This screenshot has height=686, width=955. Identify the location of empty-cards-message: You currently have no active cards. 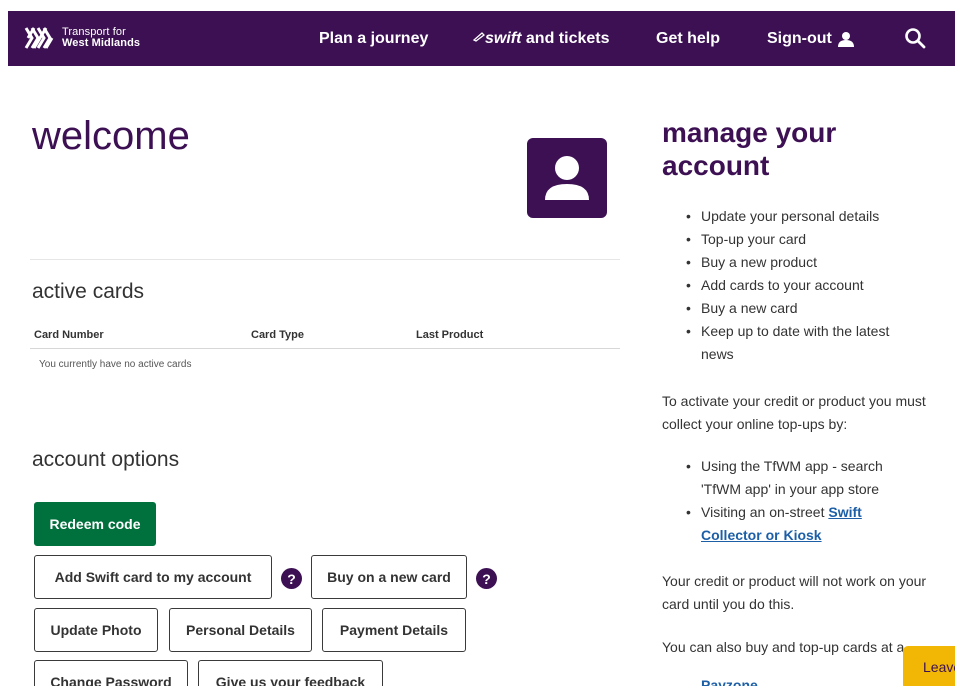
(115, 364).